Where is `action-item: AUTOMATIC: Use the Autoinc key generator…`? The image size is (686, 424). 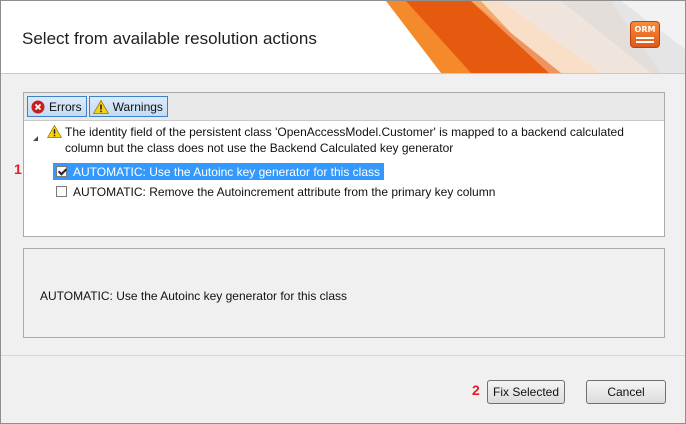
action-item: AUTOMATIC: Use the Autoinc key generator… is located at coordinates (219, 171).